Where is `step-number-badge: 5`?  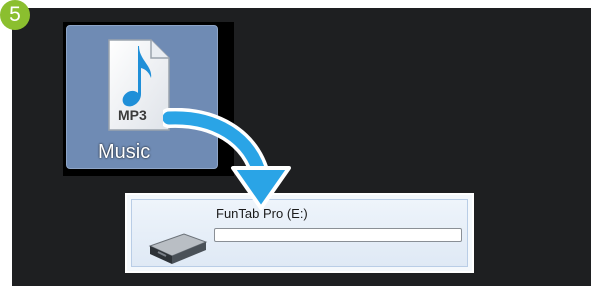 step-number-badge: 5 is located at coordinates (15, 15).